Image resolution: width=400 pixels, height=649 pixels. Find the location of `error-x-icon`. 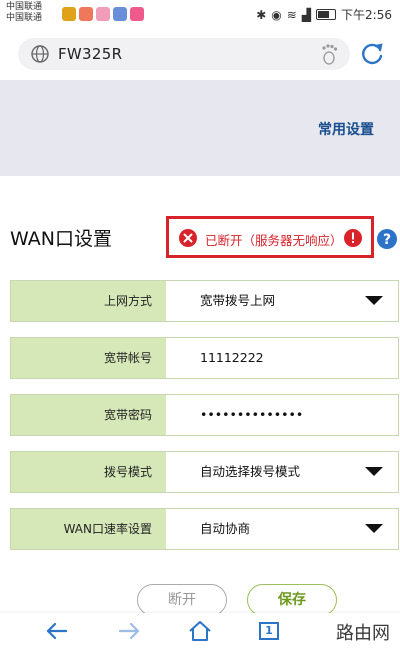

error-x-icon is located at coordinates (188, 238).